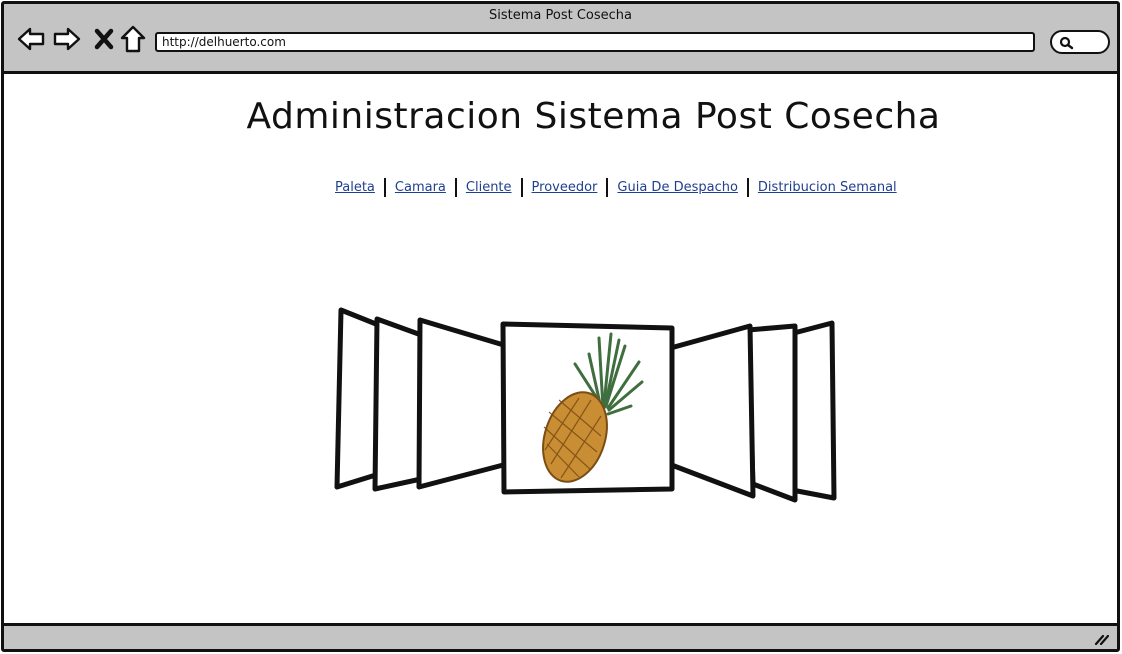  I want to click on home-icon, so click(133, 39).